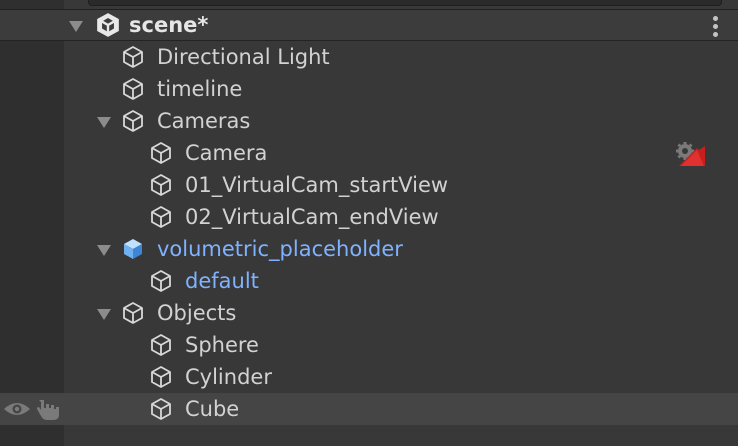  Describe the element at coordinates (280, 249) in the screenshot. I see `hierarchy-item-label: volumetric_placeholder` at that location.